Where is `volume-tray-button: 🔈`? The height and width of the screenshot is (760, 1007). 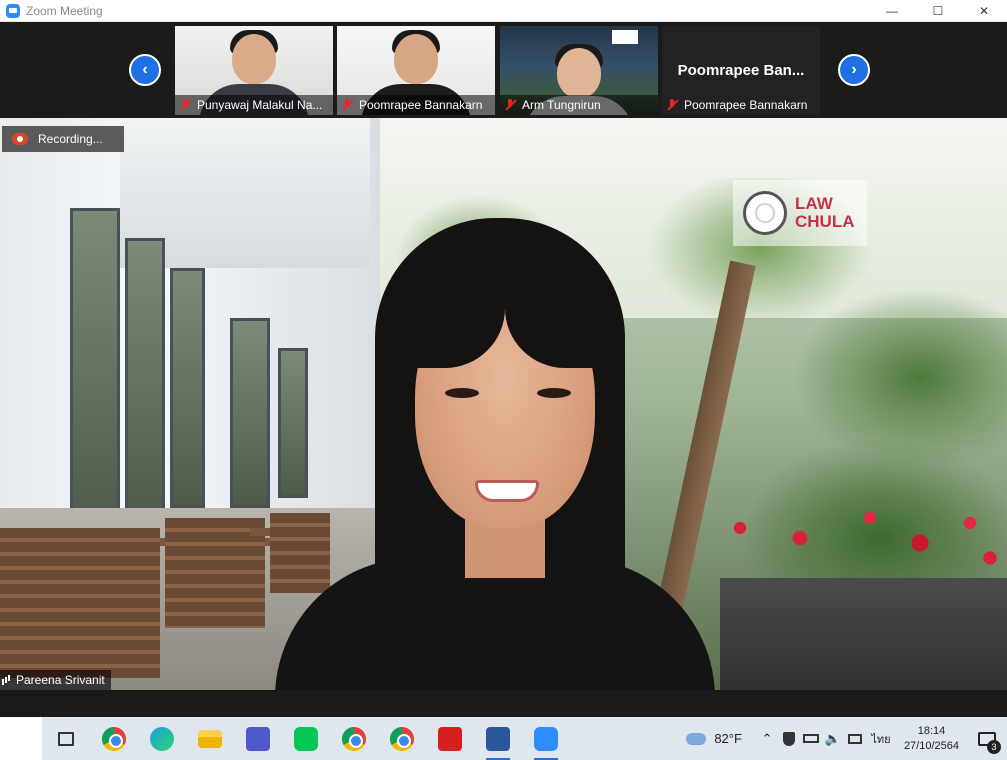
volume-tray-button: 🔈 is located at coordinates (833, 738).